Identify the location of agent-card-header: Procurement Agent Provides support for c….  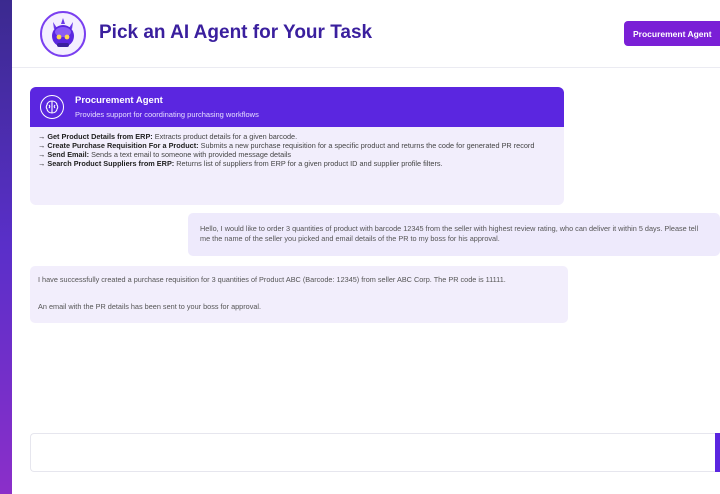
(297, 107).